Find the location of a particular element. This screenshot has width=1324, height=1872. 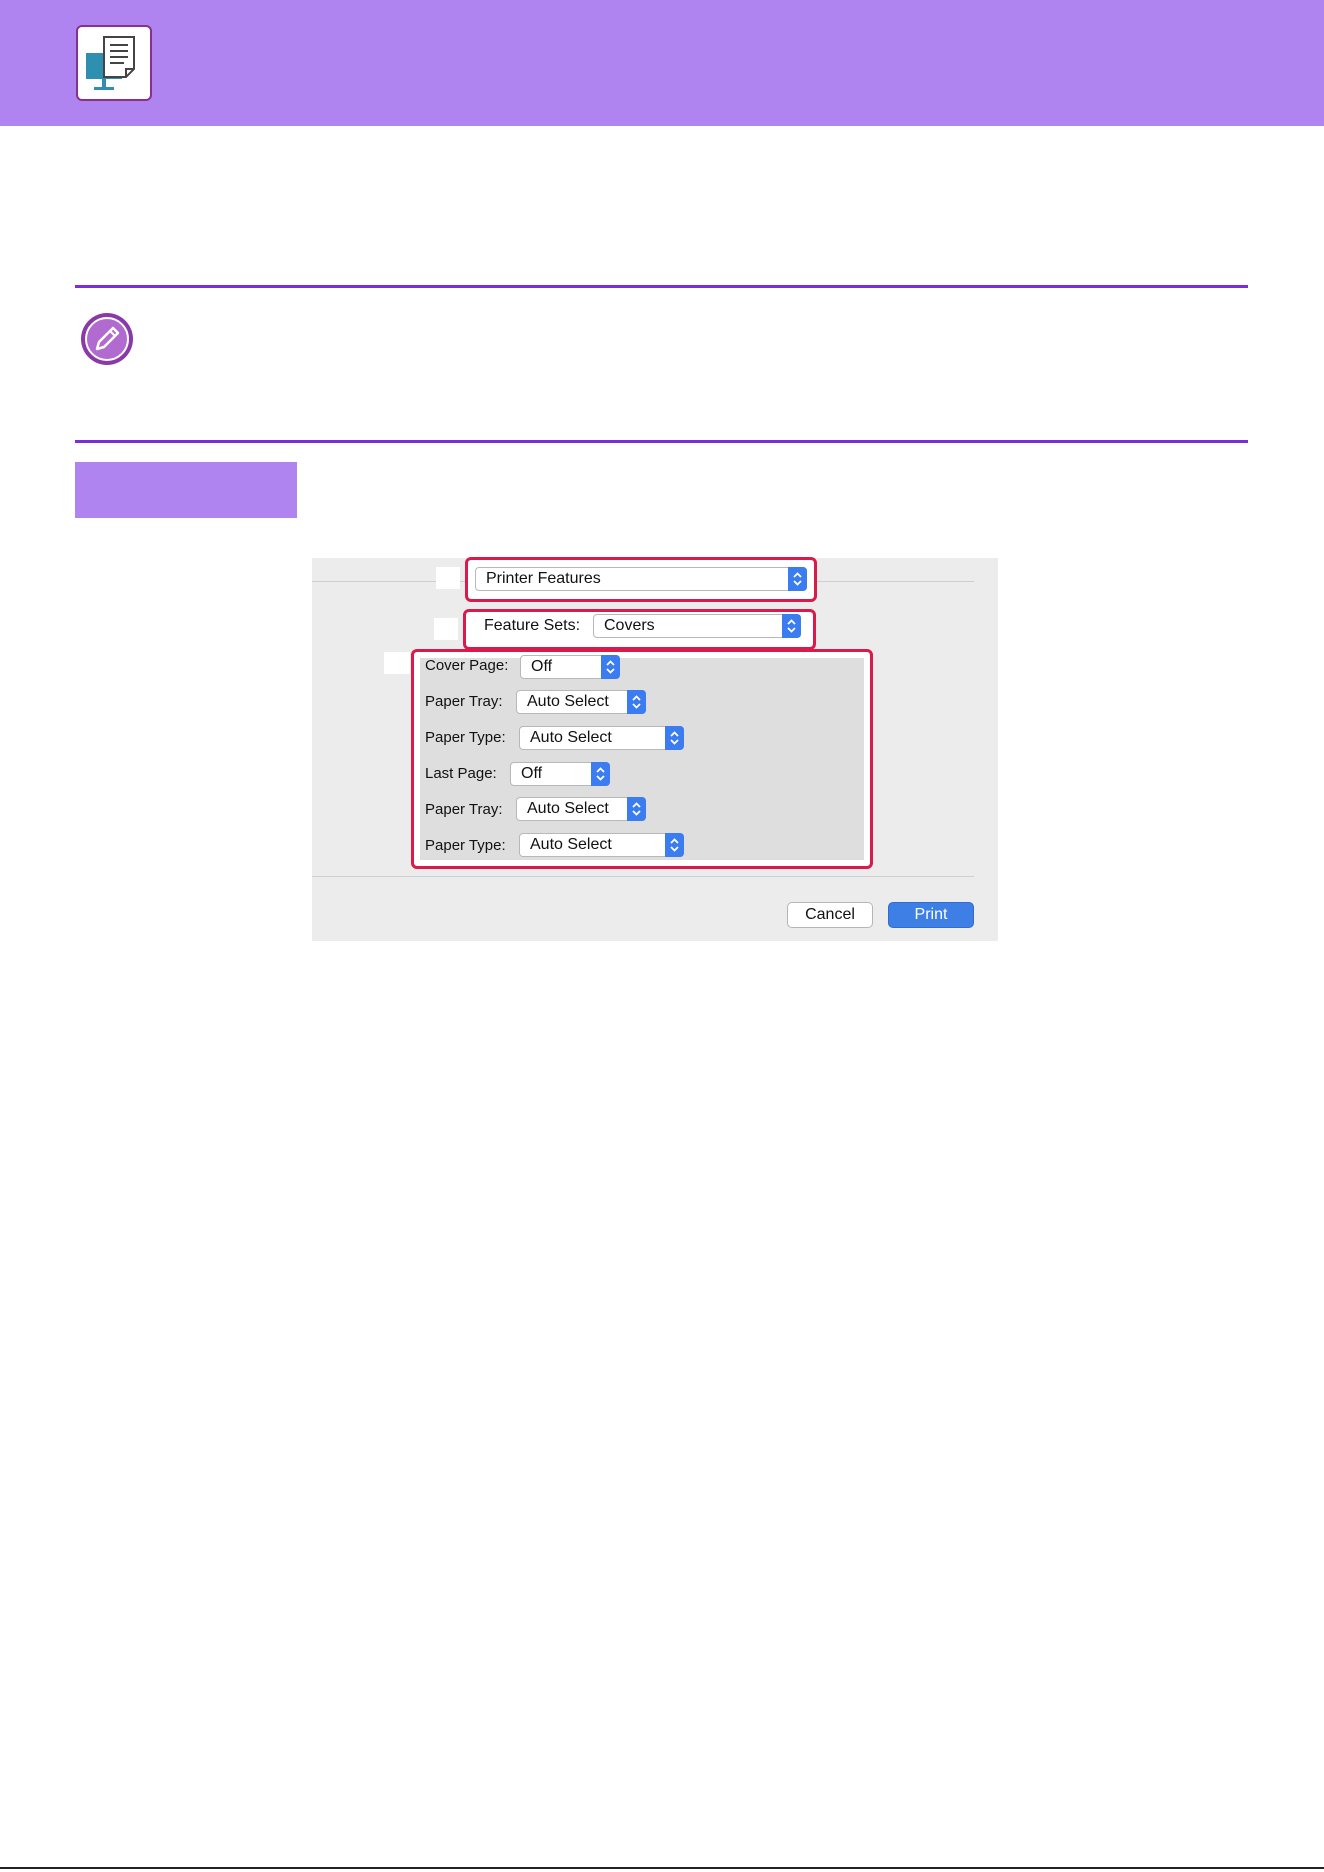

paper-type-value: Auto Select is located at coordinates (571, 737).